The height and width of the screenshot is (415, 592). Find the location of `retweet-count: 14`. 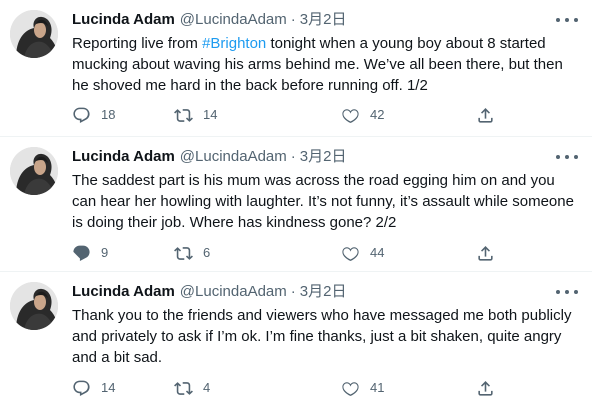

retweet-count: 14 is located at coordinates (210, 114).